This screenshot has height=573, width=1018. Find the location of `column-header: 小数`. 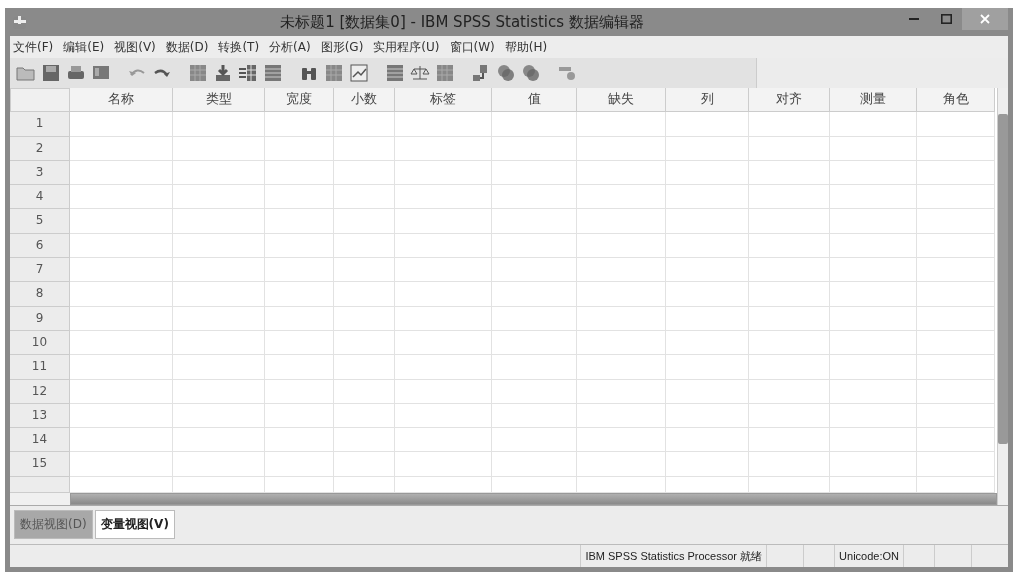

column-header: 小数 is located at coordinates (364, 100).